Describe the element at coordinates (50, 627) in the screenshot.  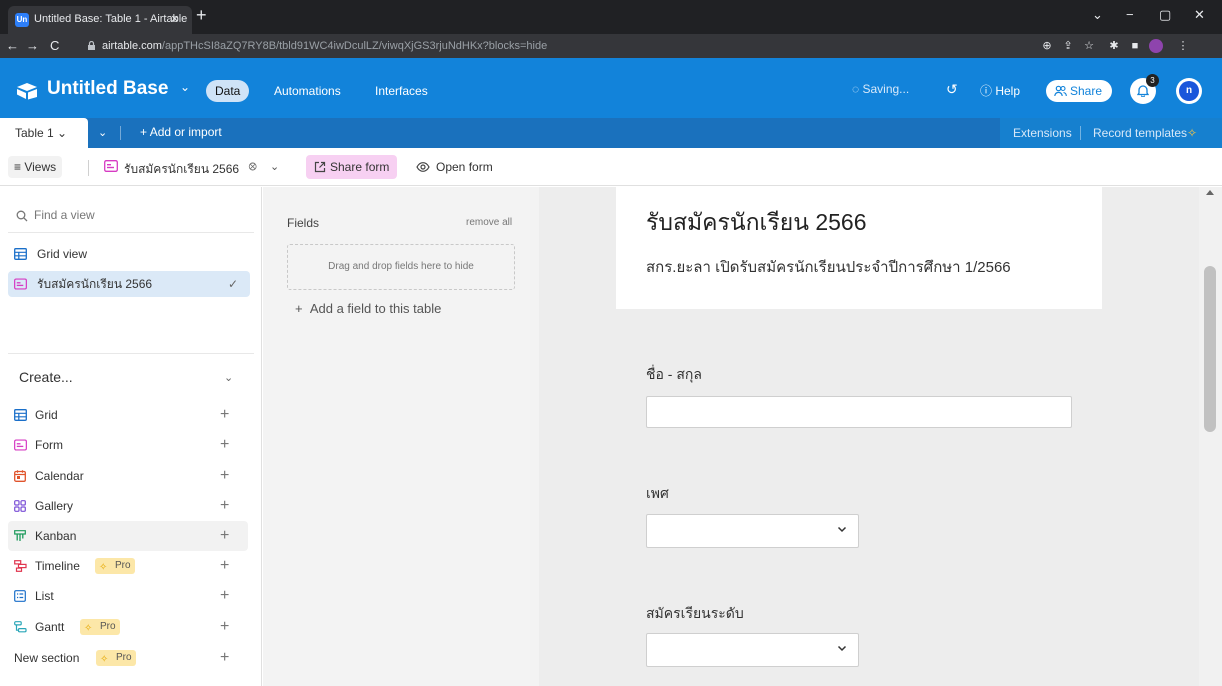
I see `create-item-label: Gantt` at that location.